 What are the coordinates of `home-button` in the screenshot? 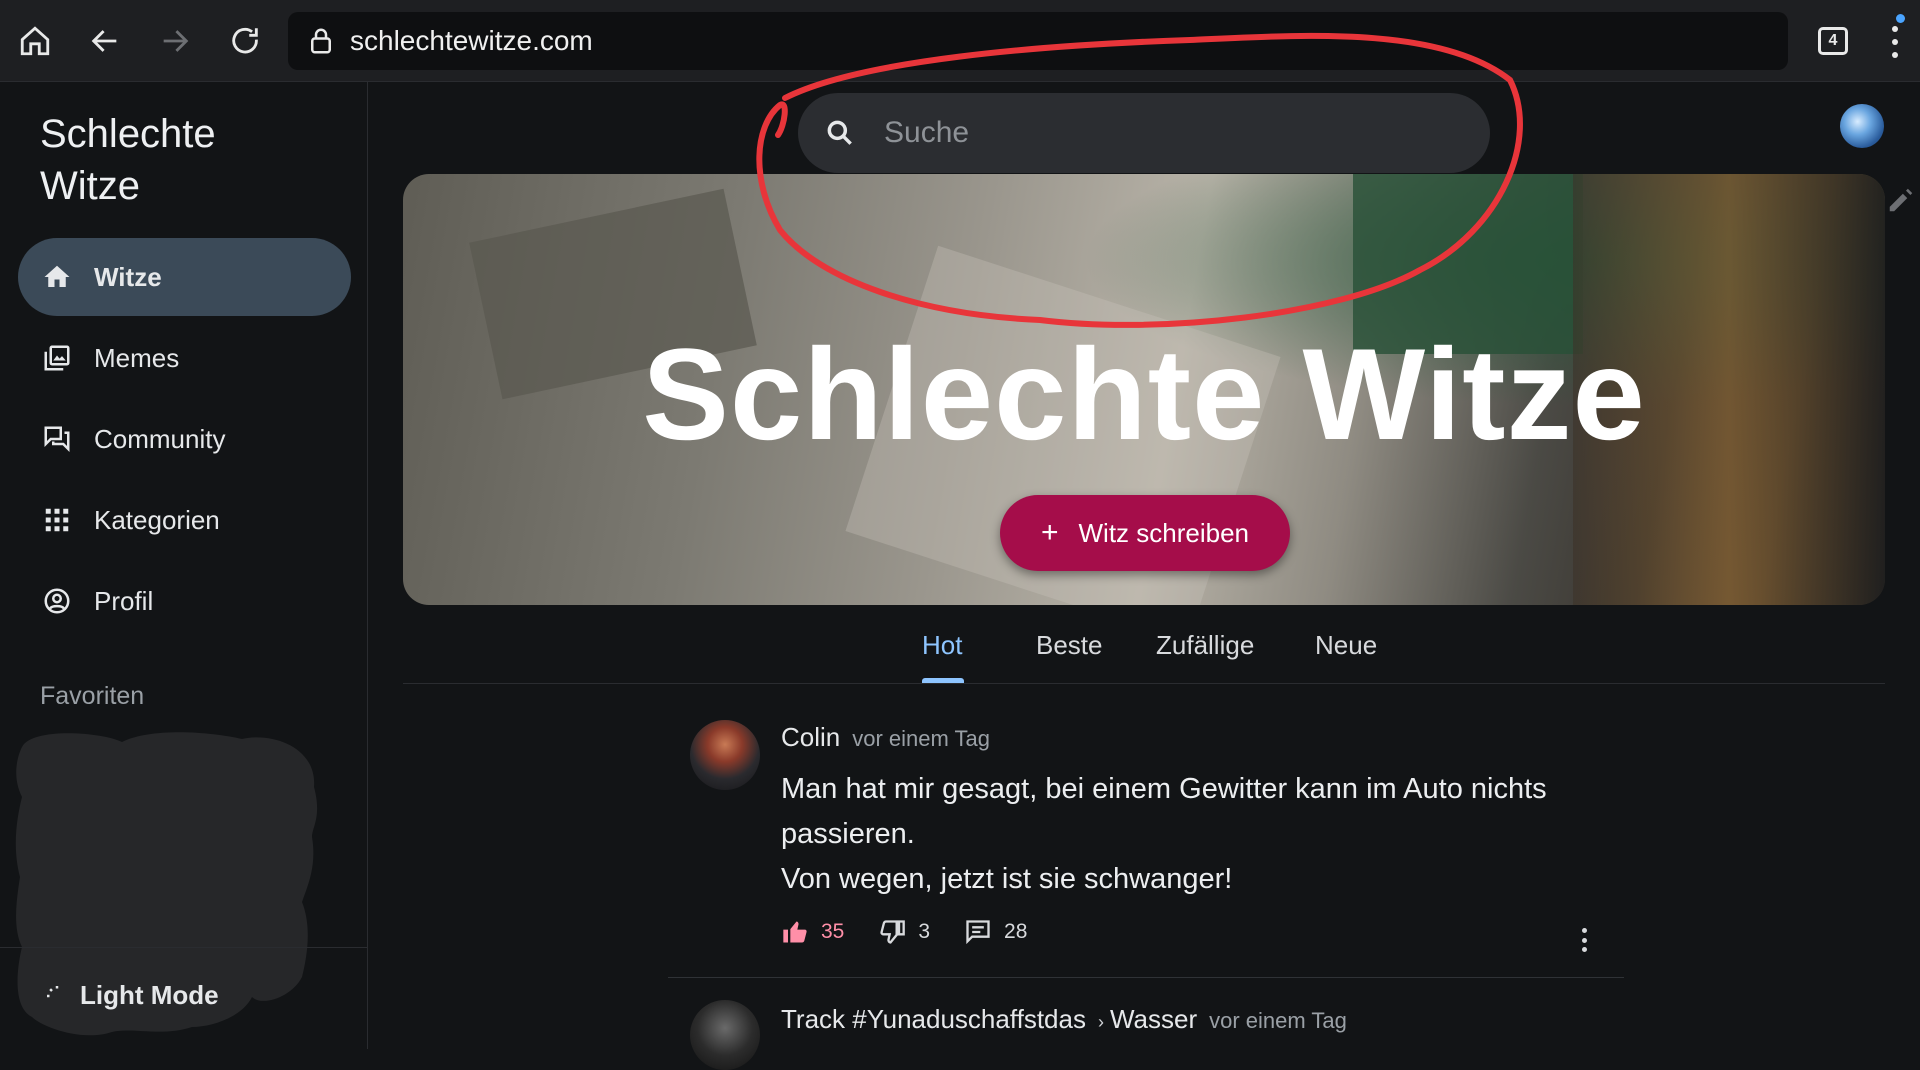 It's located at (35, 41).